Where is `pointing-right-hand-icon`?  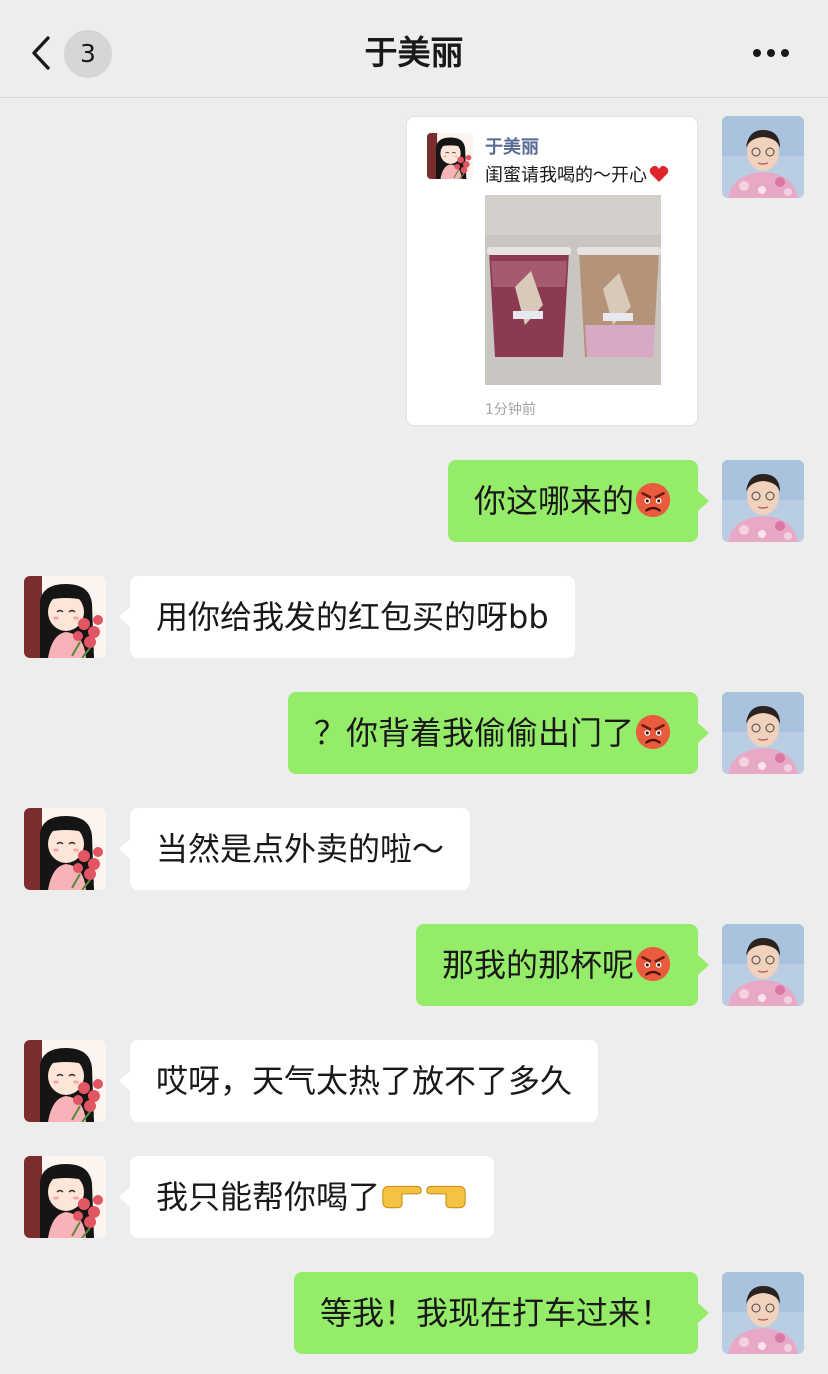 pointing-right-hand-icon is located at coordinates (402, 1196).